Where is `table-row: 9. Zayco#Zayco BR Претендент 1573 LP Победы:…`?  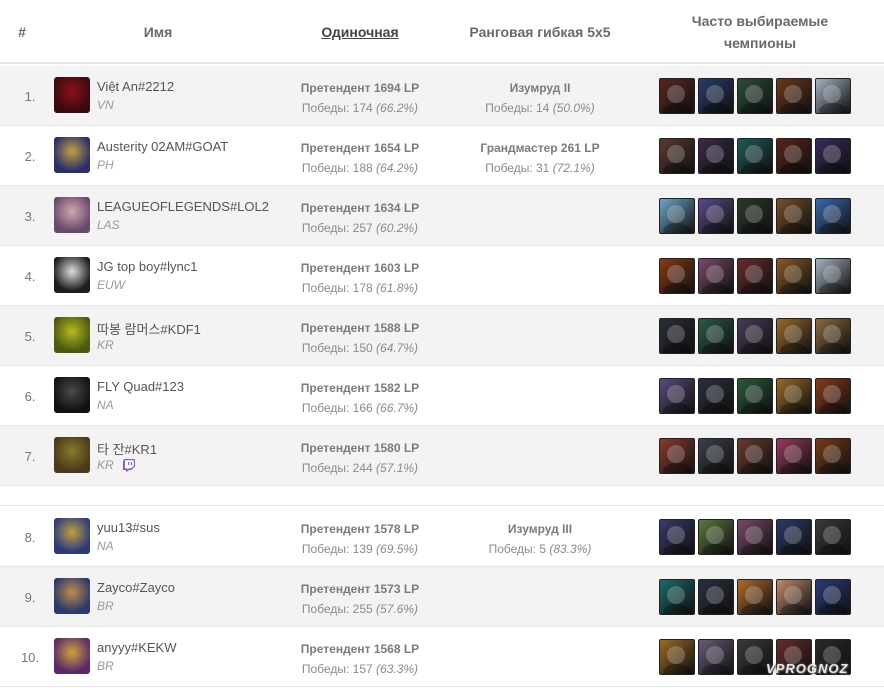 table-row: 9. Zayco#Zayco BR Претендент 1573 LP Победы:… is located at coordinates (442, 597).